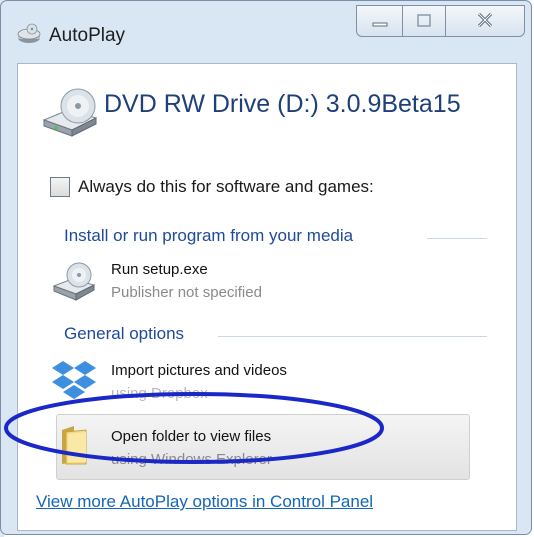 This screenshot has width=534, height=537. Describe the element at coordinates (194, 428) in the screenshot. I see `annotation-ellipse` at that location.